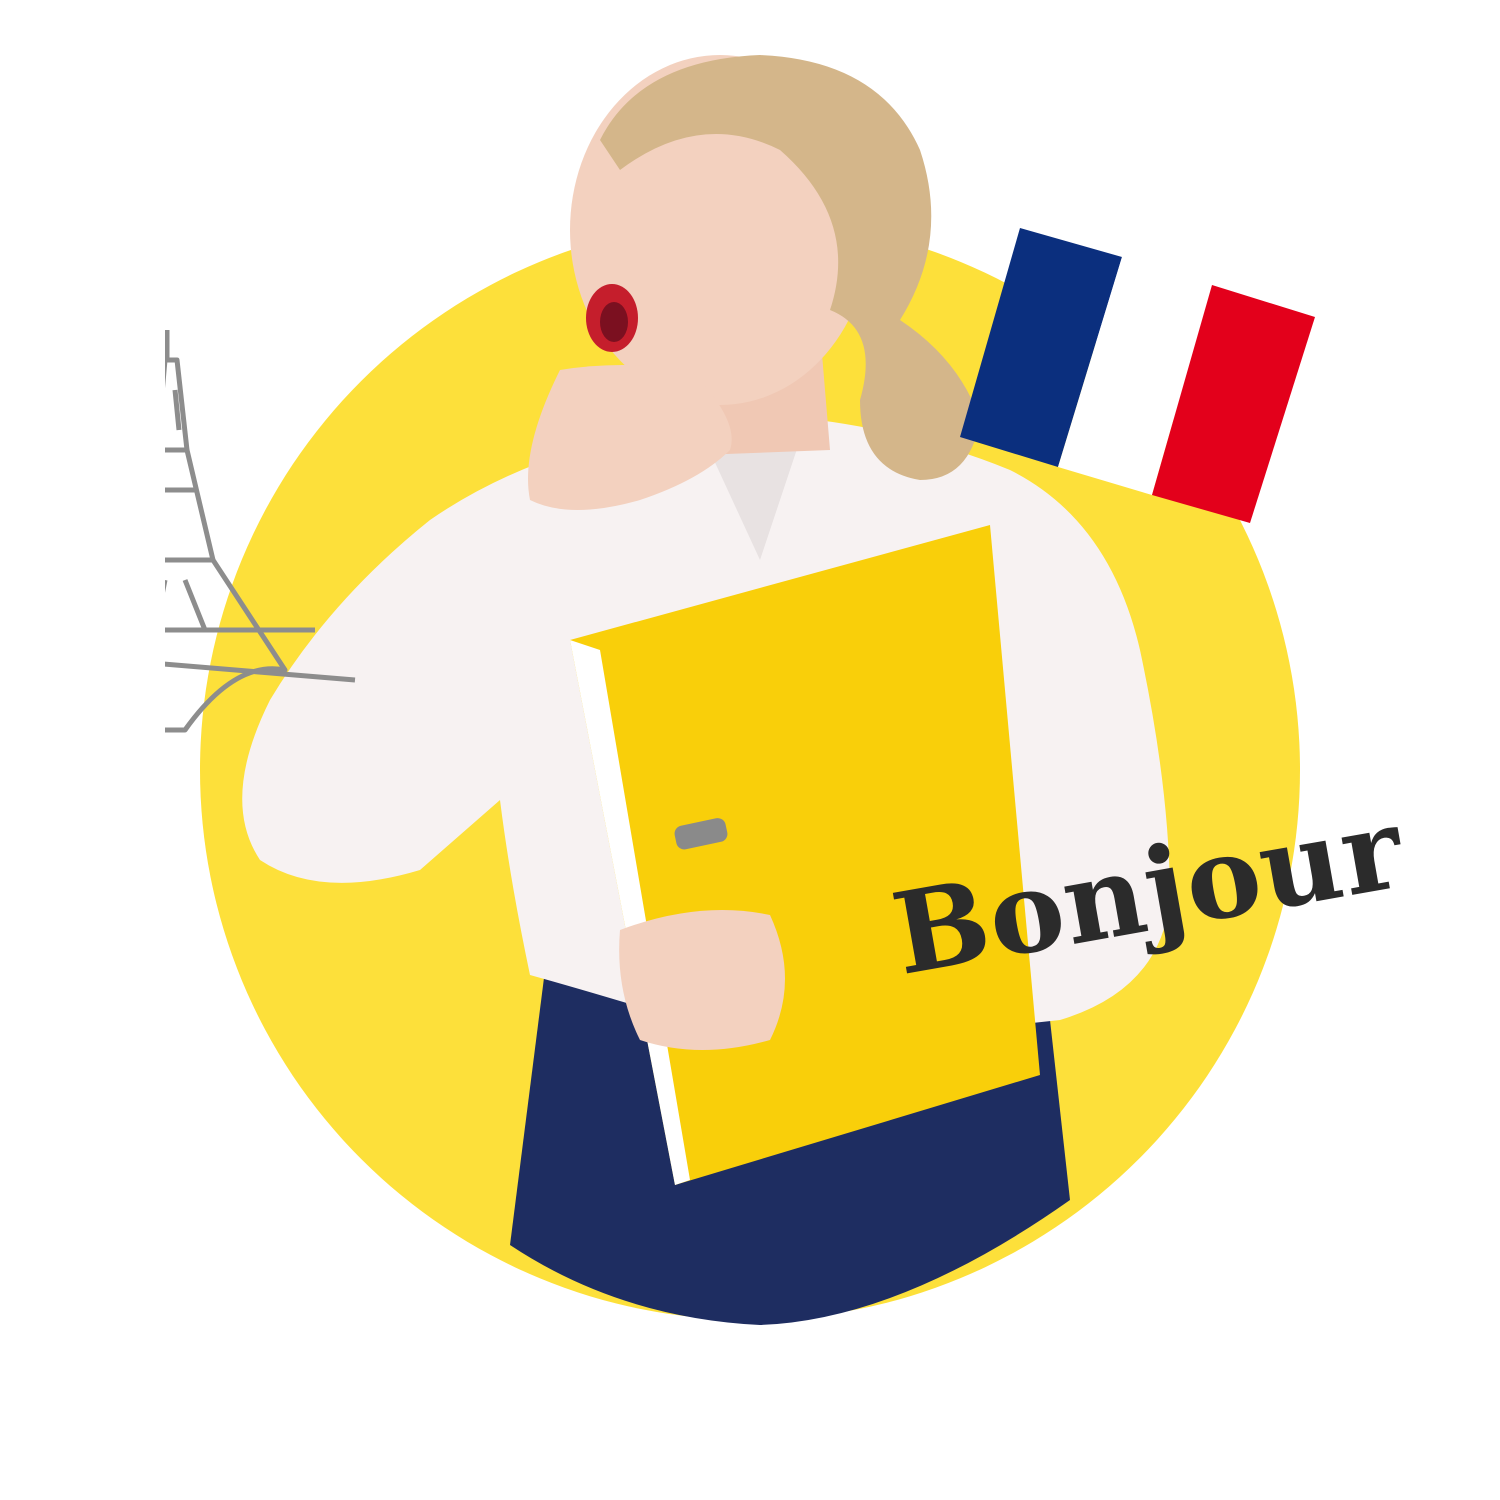 The height and width of the screenshot is (1500, 1500). Describe the element at coordinates (612, 318) in the screenshot. I see `mouth` at that location.